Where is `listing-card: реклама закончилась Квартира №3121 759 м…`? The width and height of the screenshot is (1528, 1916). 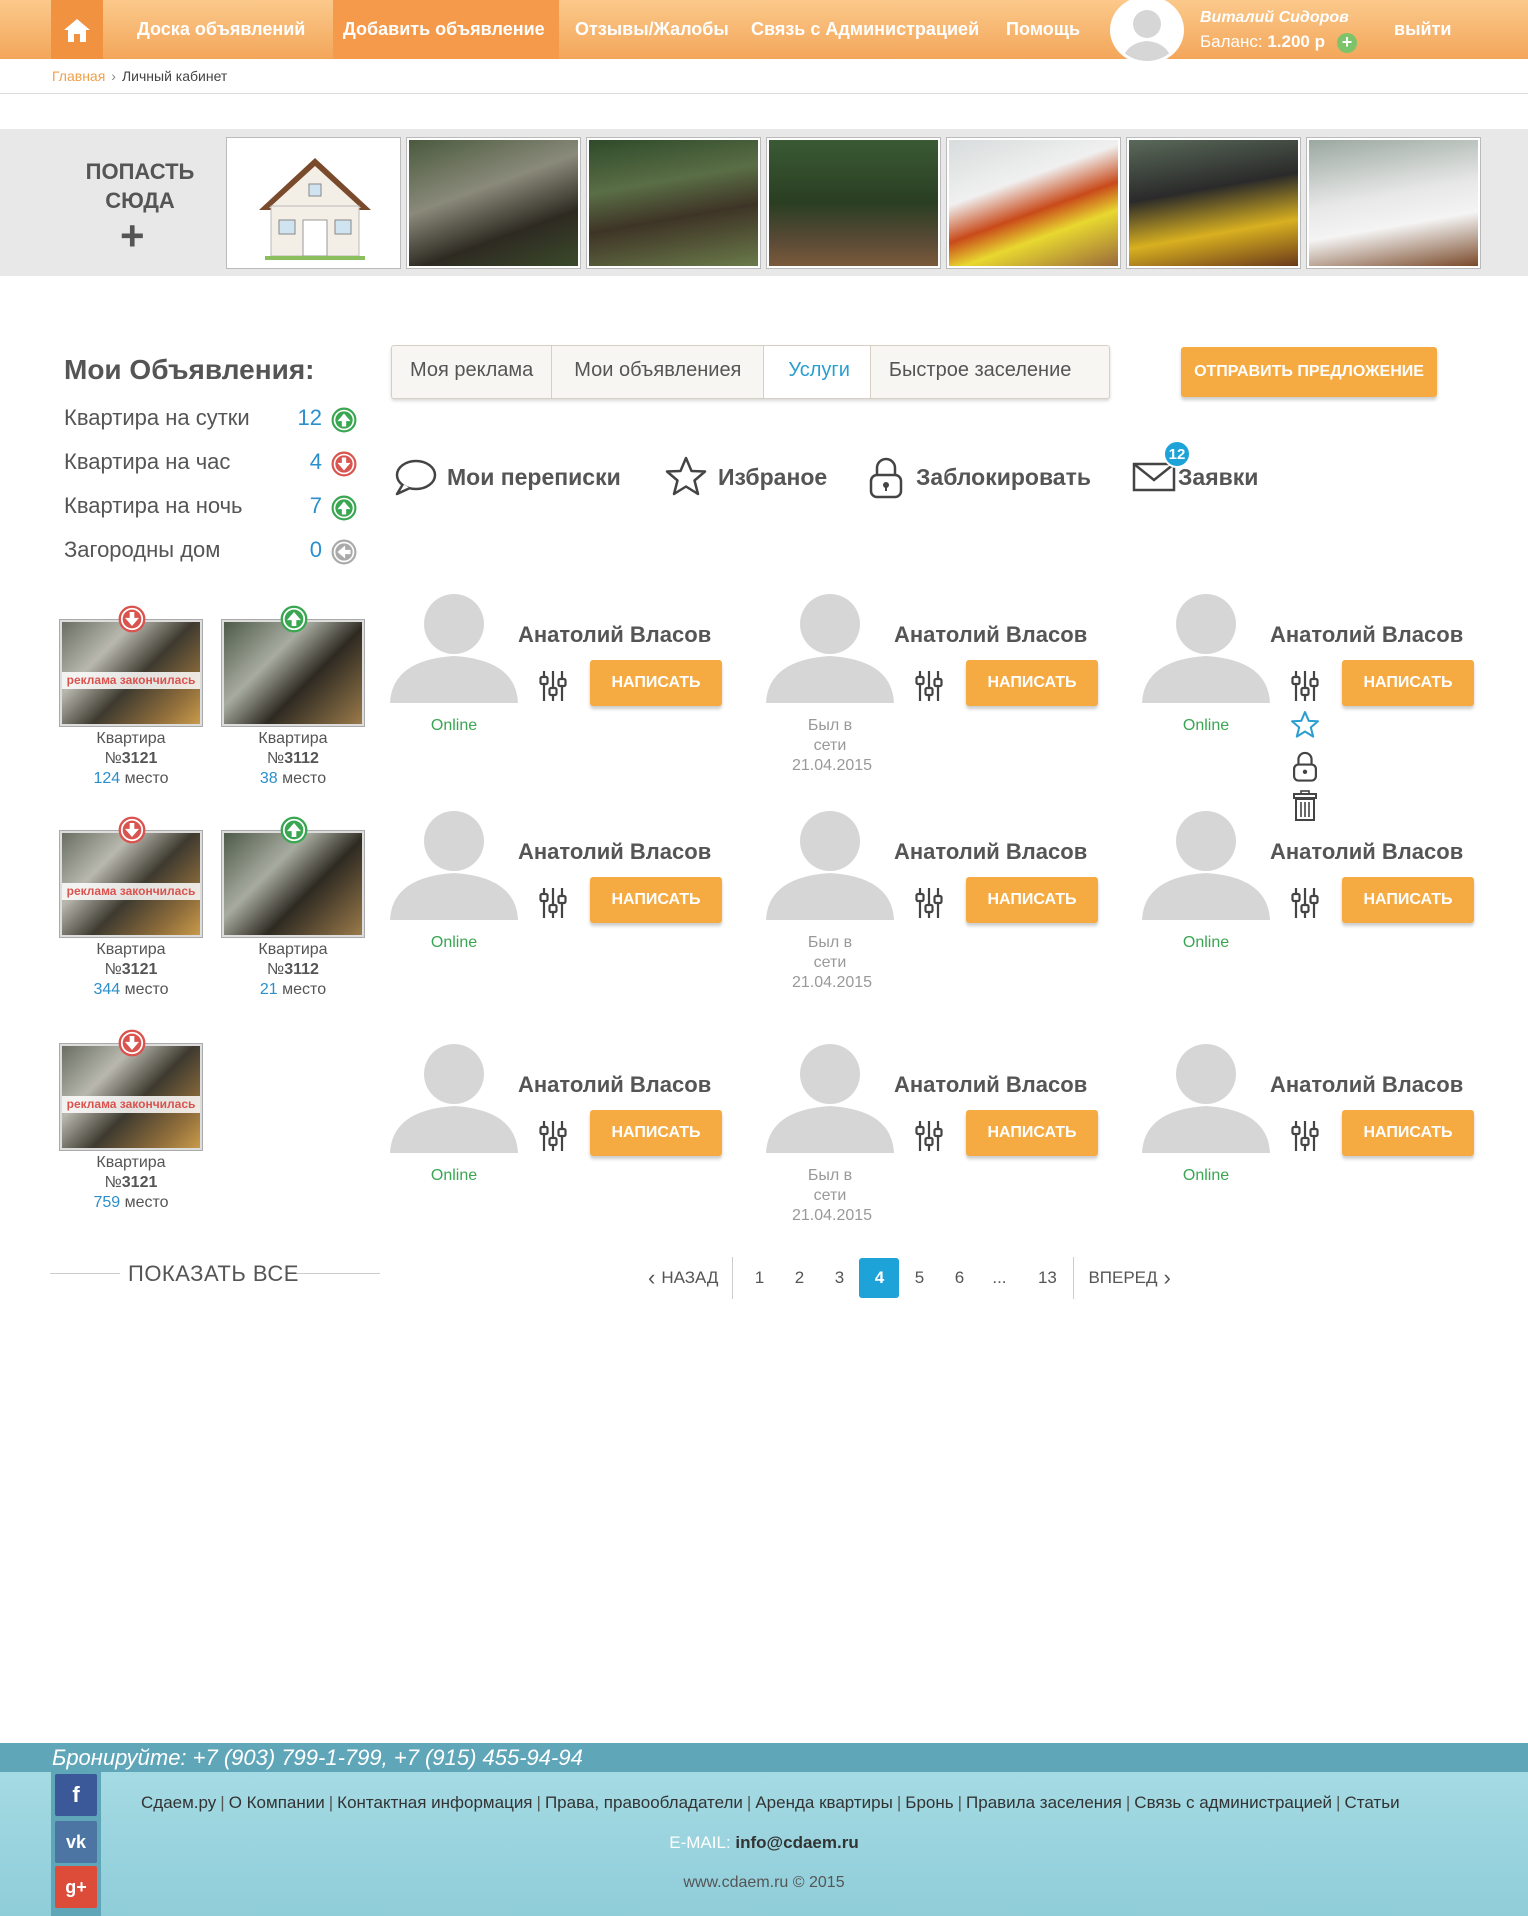
listing-card: реклама закончилась Квартира №3121 759 м… is located at coordinates (132, 1129).